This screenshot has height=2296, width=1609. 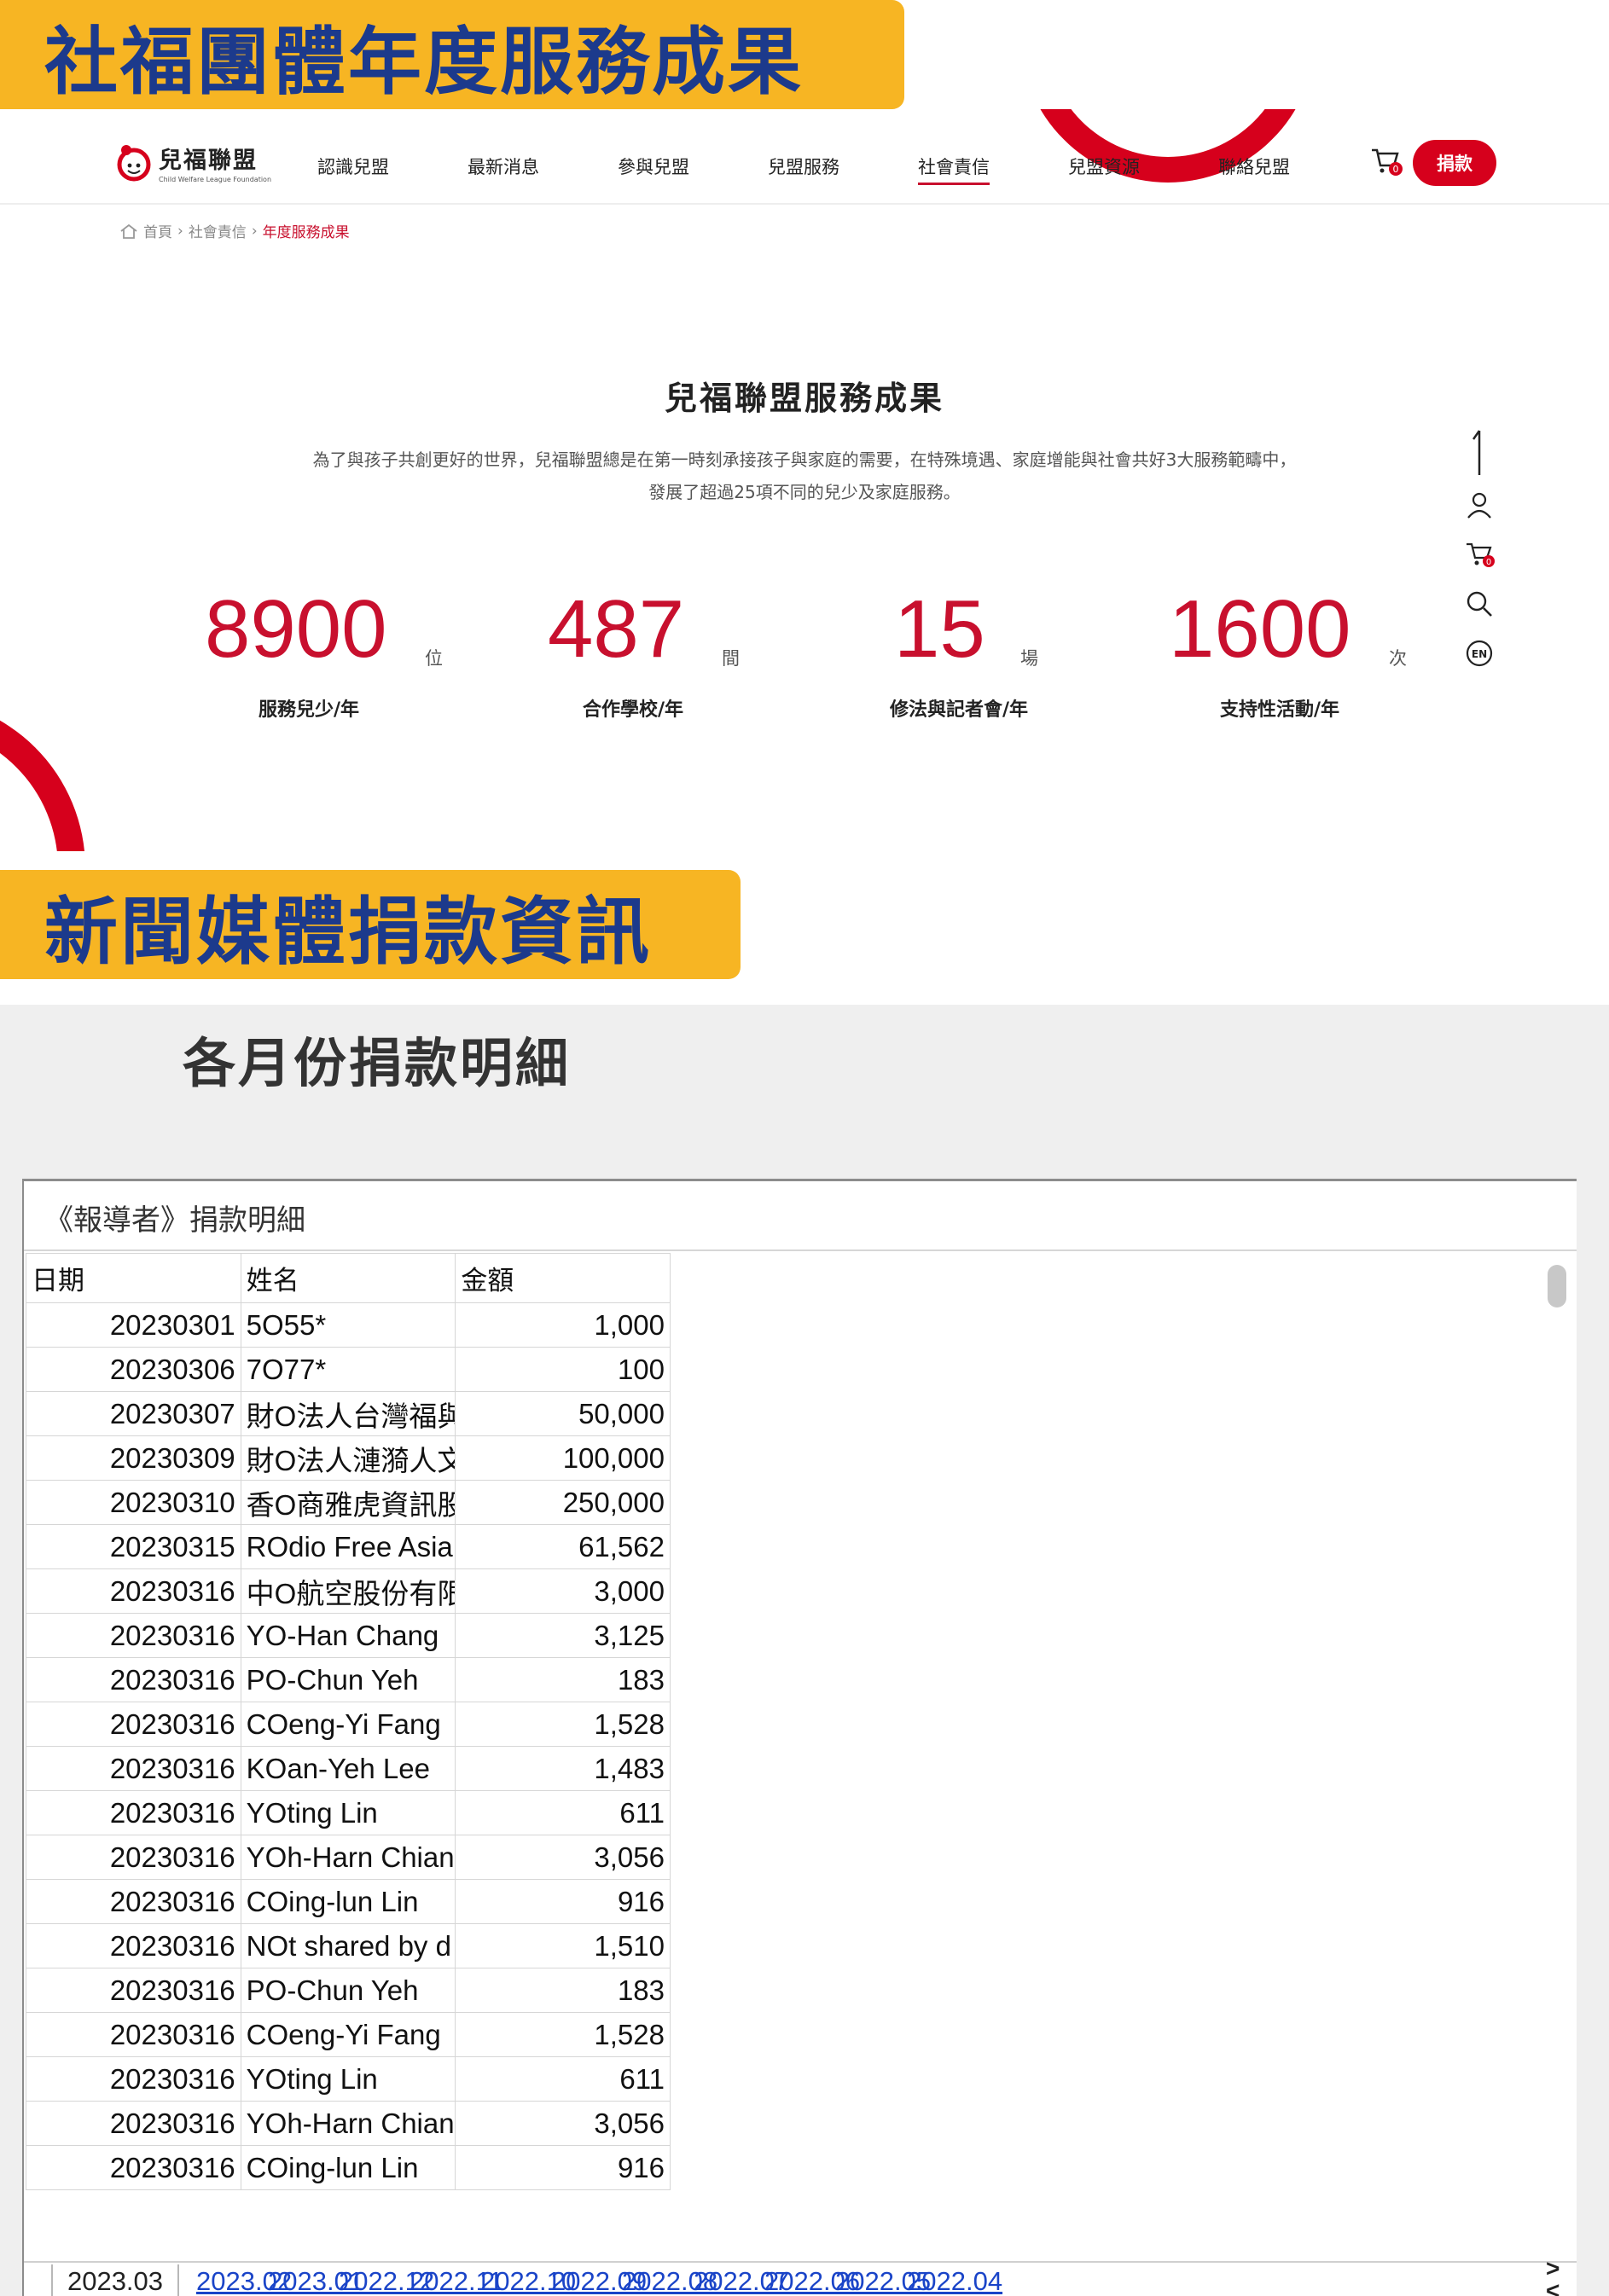 What do you see at coordinates (218, 230) in the screenshot?
I see `breadcrumb-parent: 社會責信` at bounding box center [218, 230].